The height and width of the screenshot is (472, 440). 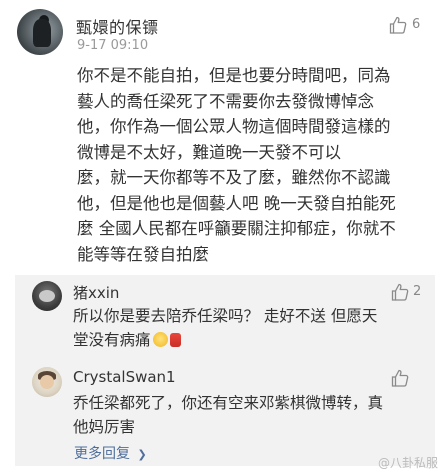 I want to click on chevron-right-icon: ❯, so click(x=142, y=454).